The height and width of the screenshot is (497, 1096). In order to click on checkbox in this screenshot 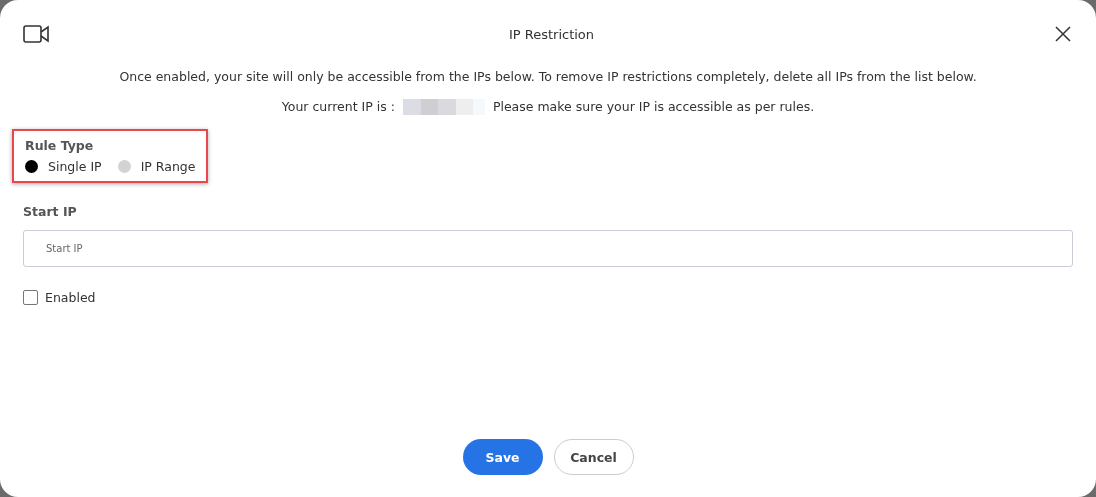, I will do `click(30, 297)`.